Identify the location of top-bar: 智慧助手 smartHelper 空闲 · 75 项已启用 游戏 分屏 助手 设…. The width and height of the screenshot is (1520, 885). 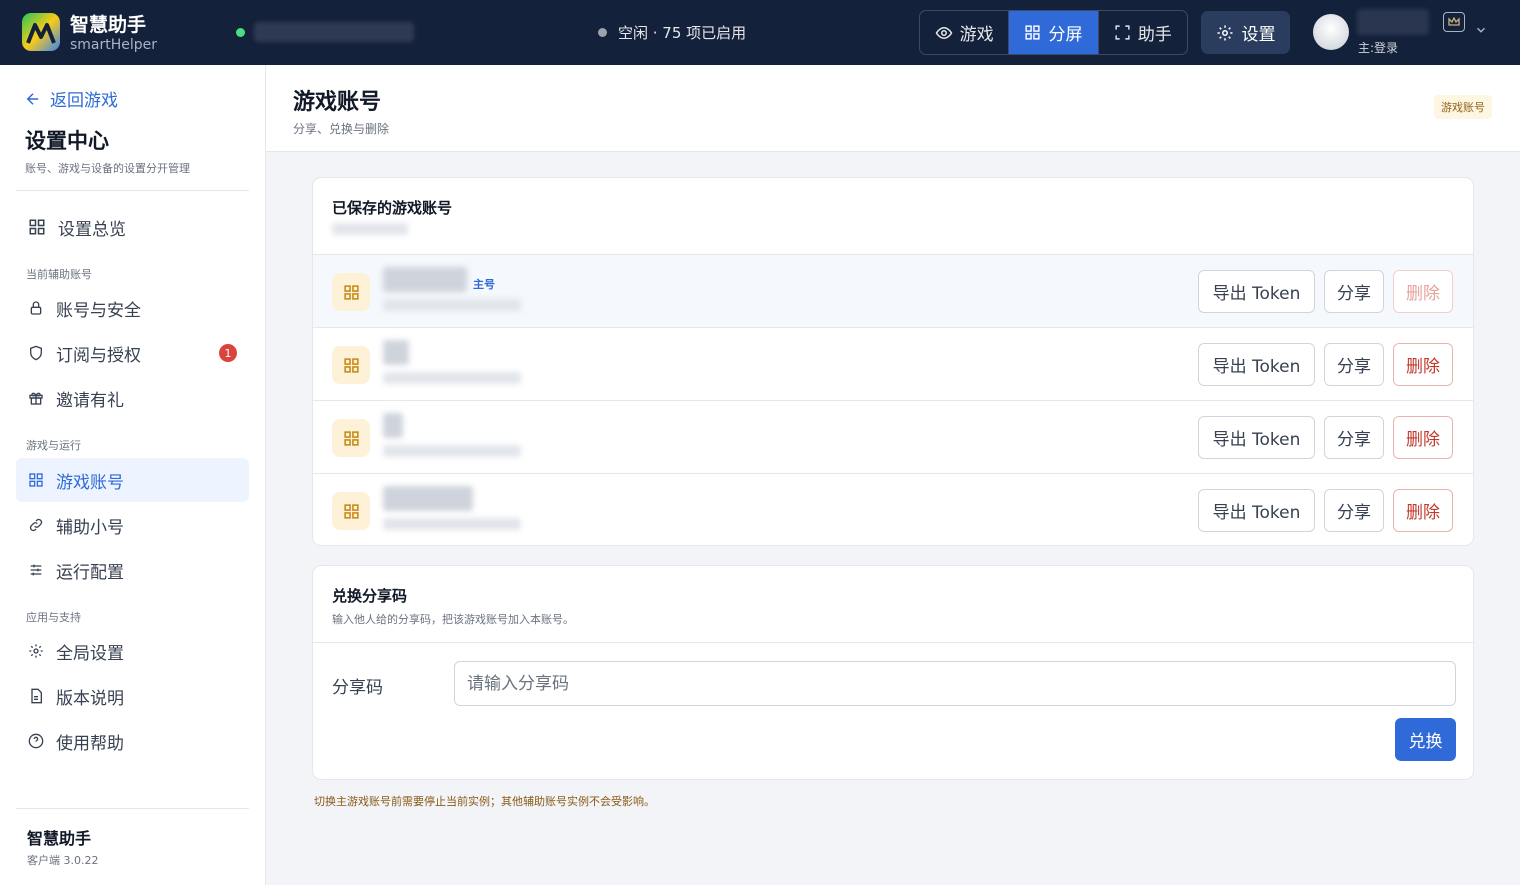
(760, 32).